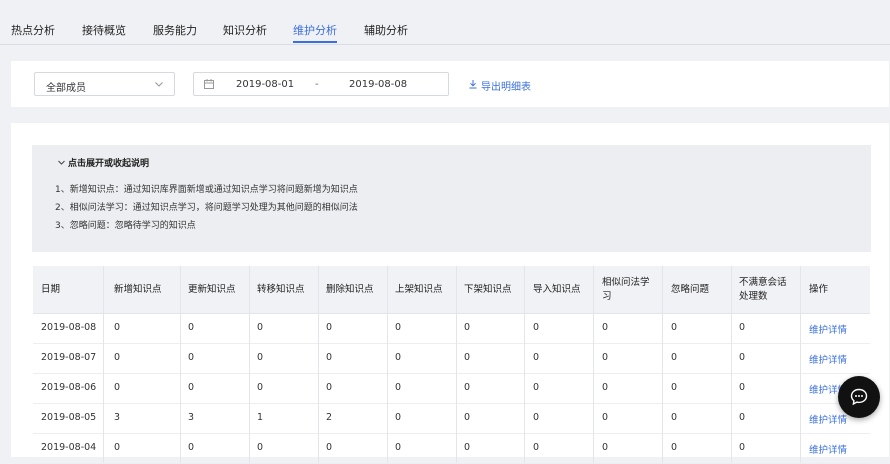 This screenshot has width=890, height=464. Describe the element at coordinates (104, 84) in the screenshot. I see `member-select: 全部成员` at that location.